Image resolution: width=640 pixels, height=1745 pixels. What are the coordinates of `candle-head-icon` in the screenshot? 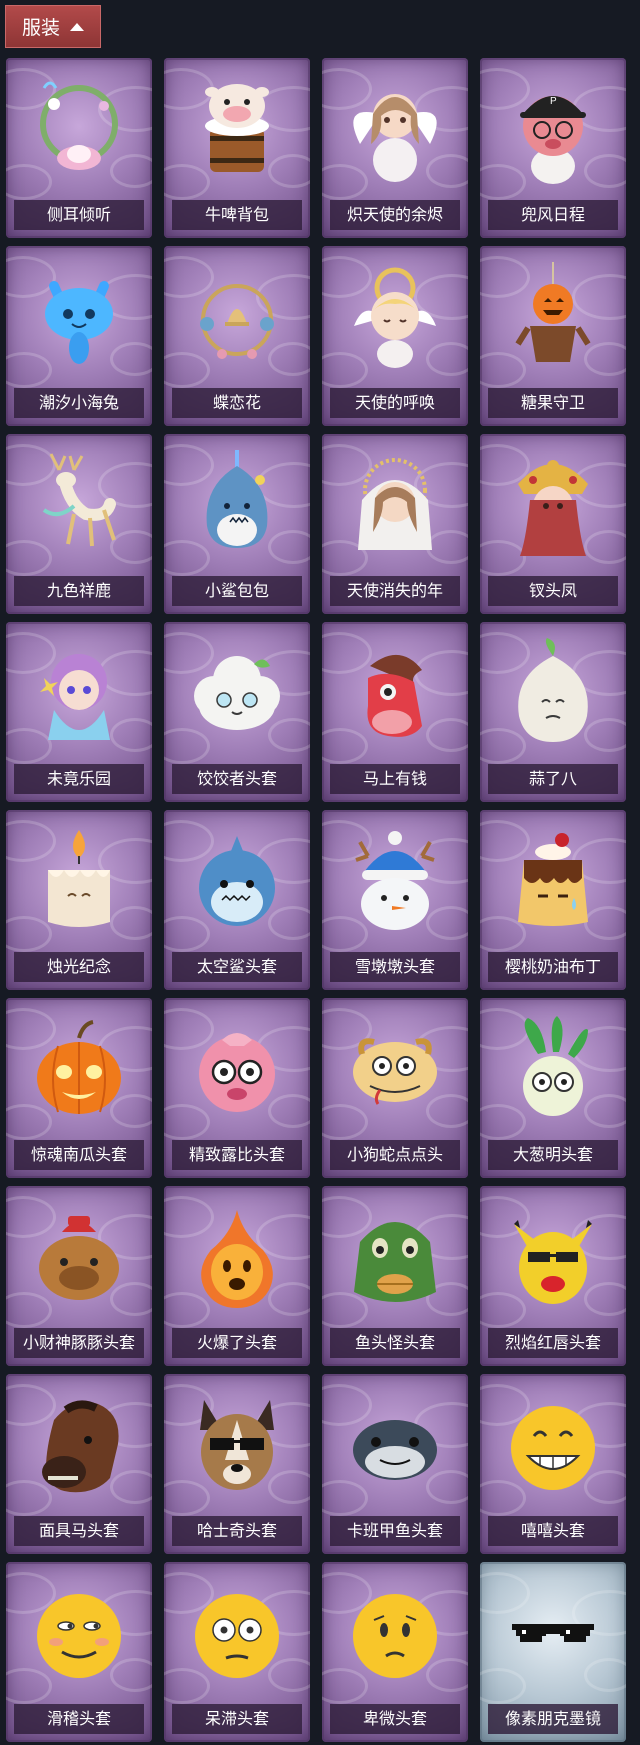 It's located at (79, 881).